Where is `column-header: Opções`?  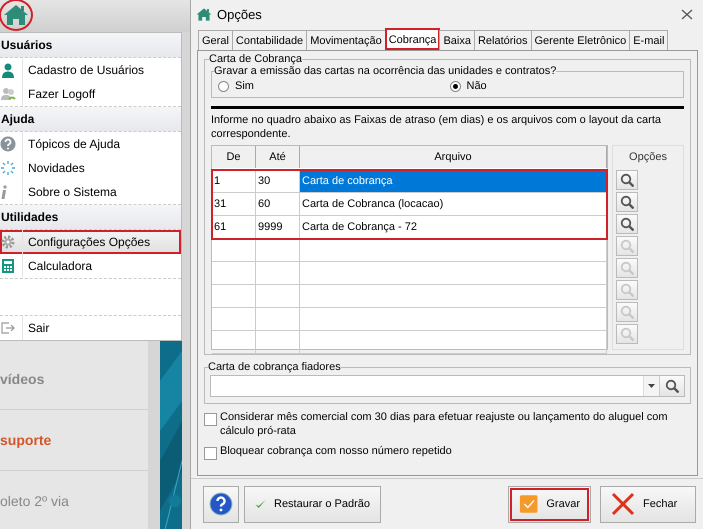
column-header: Opções is located at coordinates (648, 157).